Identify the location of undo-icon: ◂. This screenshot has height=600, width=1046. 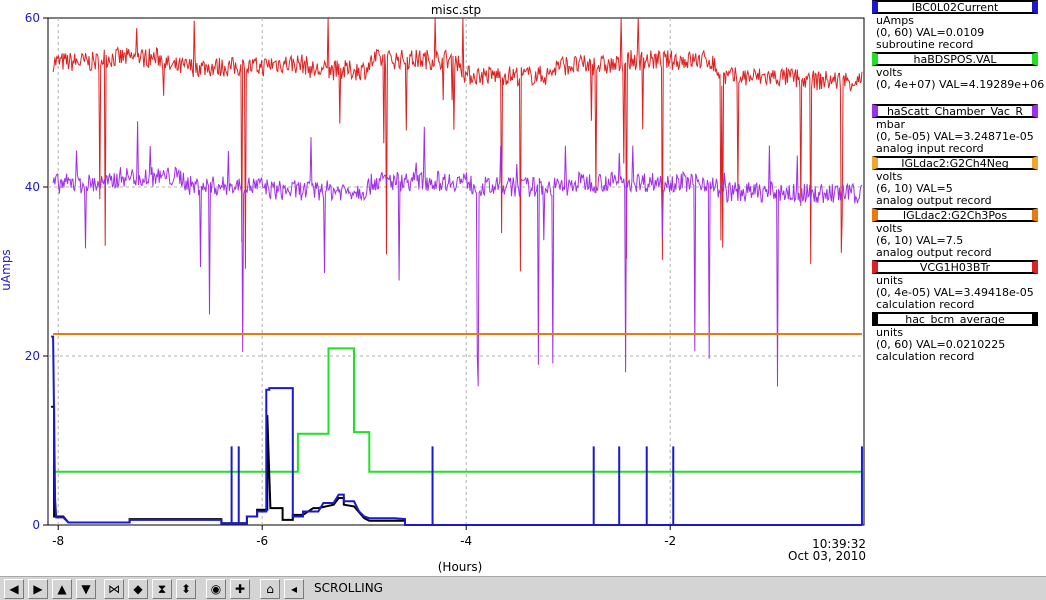
(294, 589).